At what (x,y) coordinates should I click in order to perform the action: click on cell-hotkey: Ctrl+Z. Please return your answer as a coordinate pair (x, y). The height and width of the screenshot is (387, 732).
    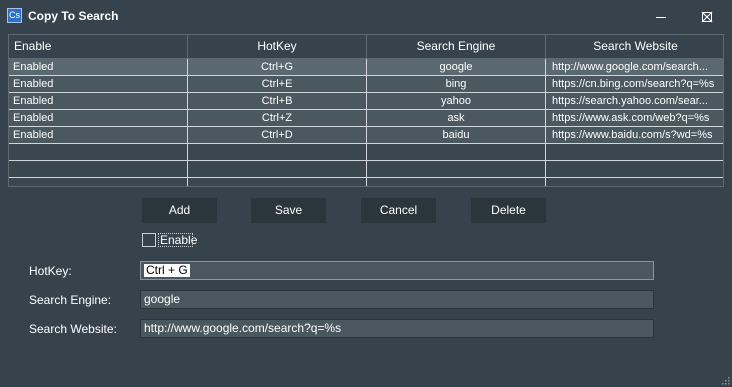
    Looking at the image, I should click on (277, 118).